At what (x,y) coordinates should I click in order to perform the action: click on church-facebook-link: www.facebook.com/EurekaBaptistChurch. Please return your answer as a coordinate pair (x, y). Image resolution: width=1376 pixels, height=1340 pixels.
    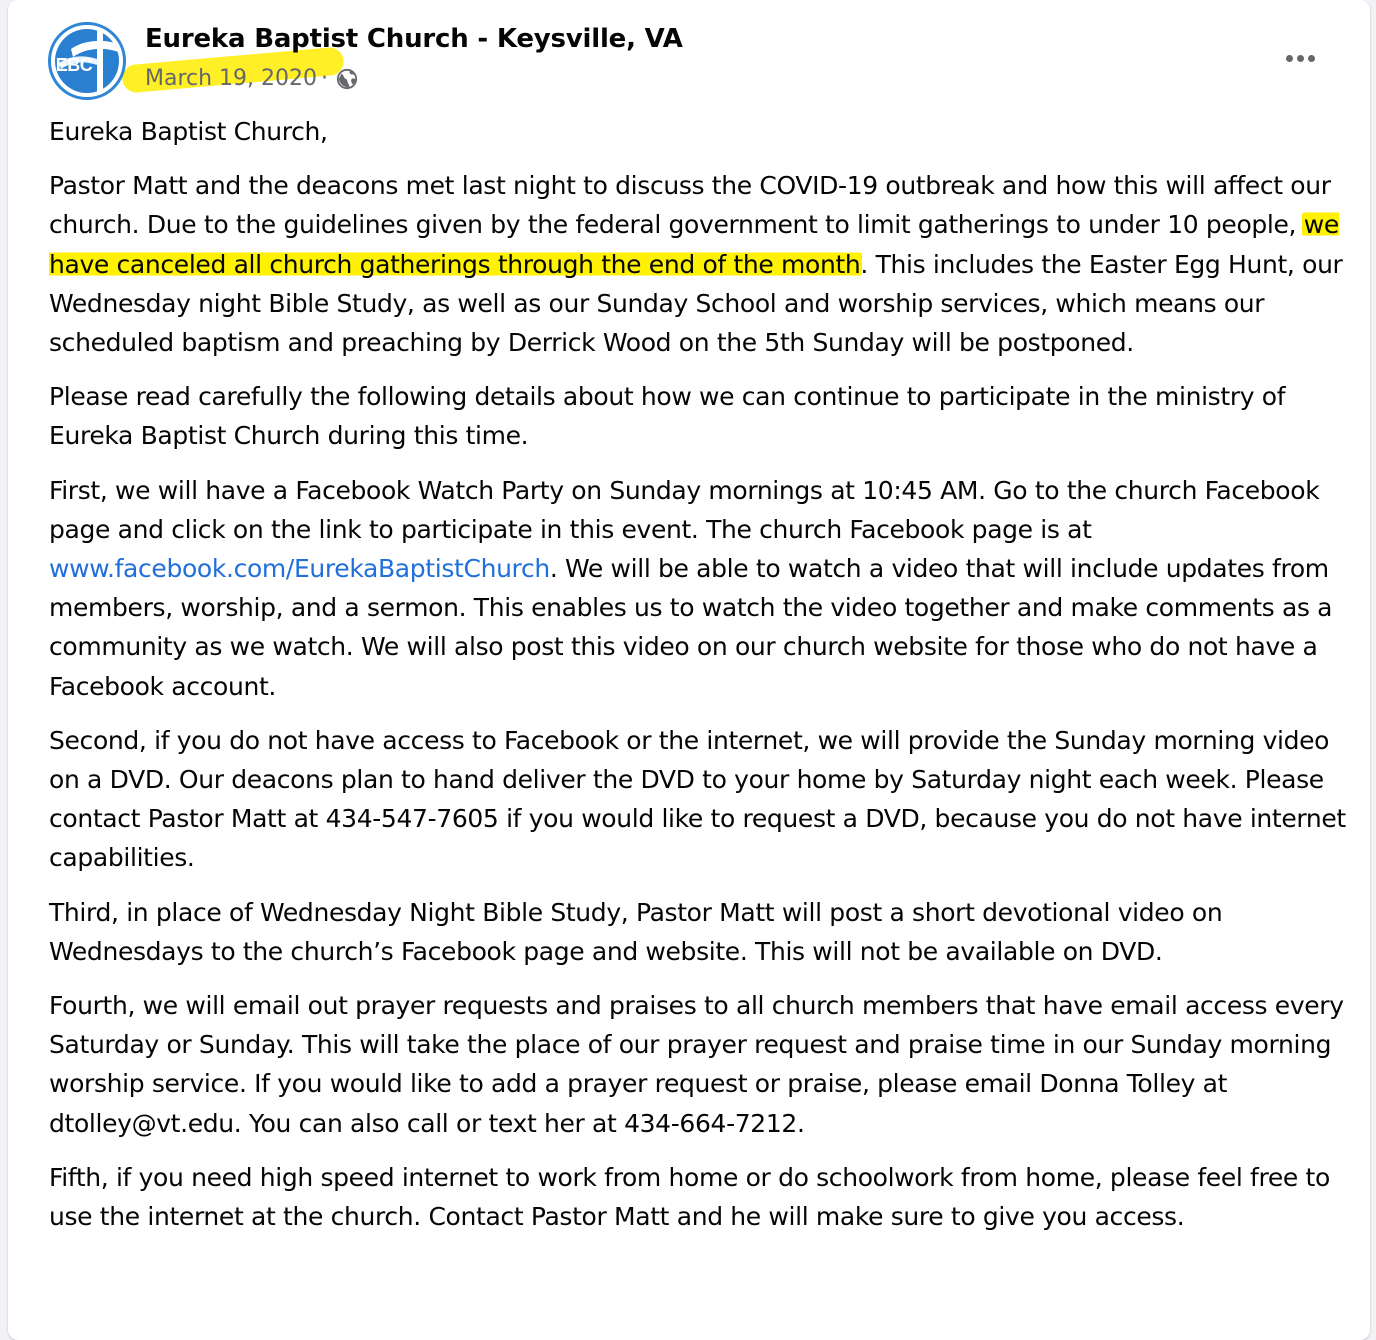
    Looking at the image, I should click on (299, 568).